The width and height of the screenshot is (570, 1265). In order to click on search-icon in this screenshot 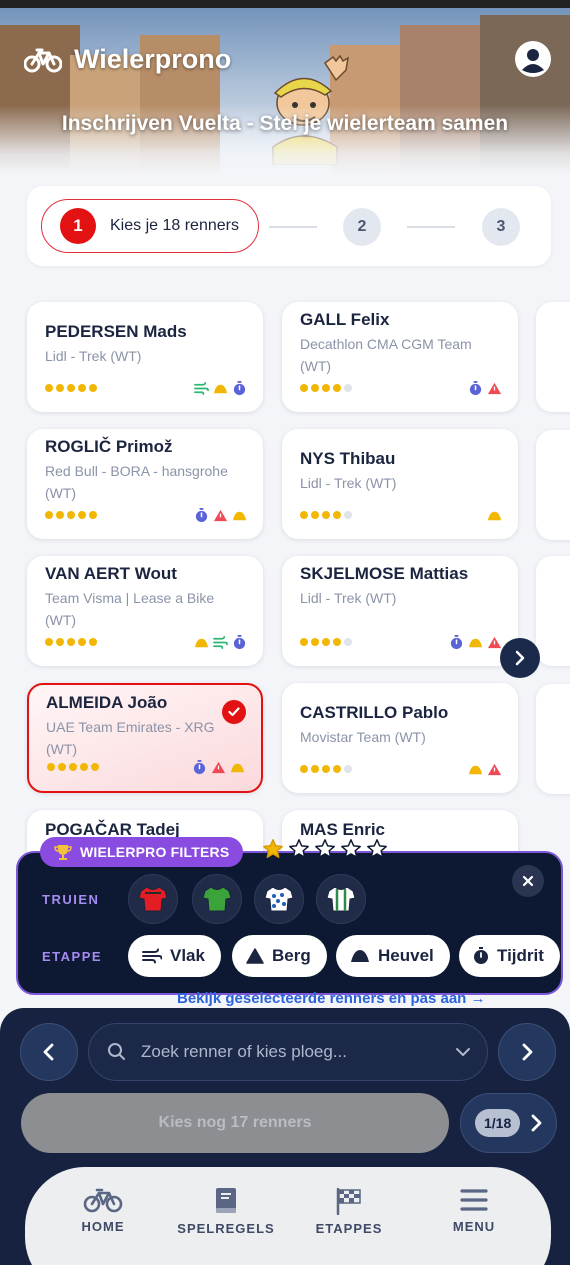, I will do `click(116, 1051)`.